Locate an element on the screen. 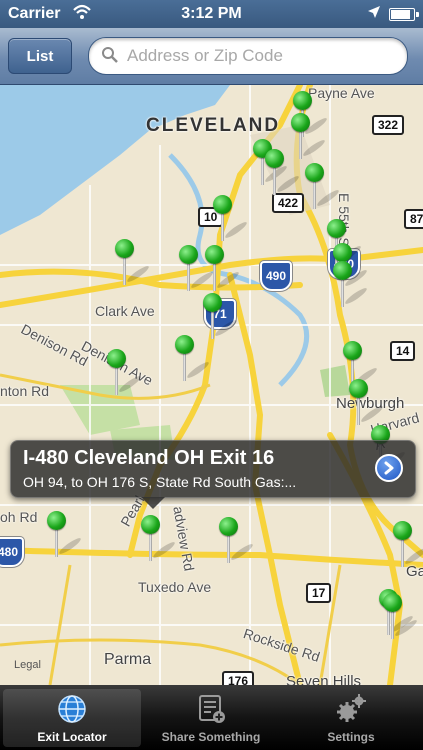 This screenshot has height=750, width=423. tab-share-something: Share Something is located at coordinates (211, 718).